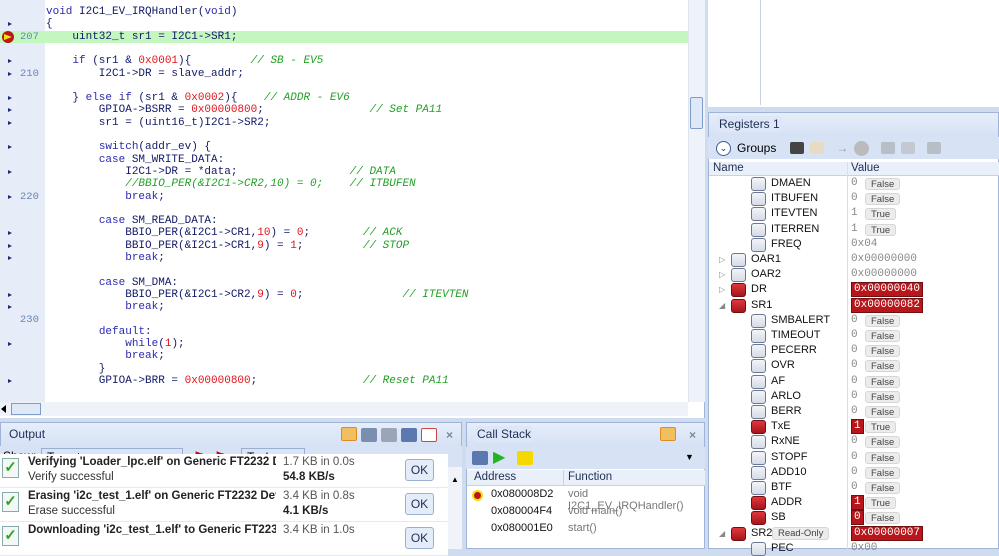  Describe the element at coordinates (344, 307) in the screenshot. I see `code-line: break;` at that location.